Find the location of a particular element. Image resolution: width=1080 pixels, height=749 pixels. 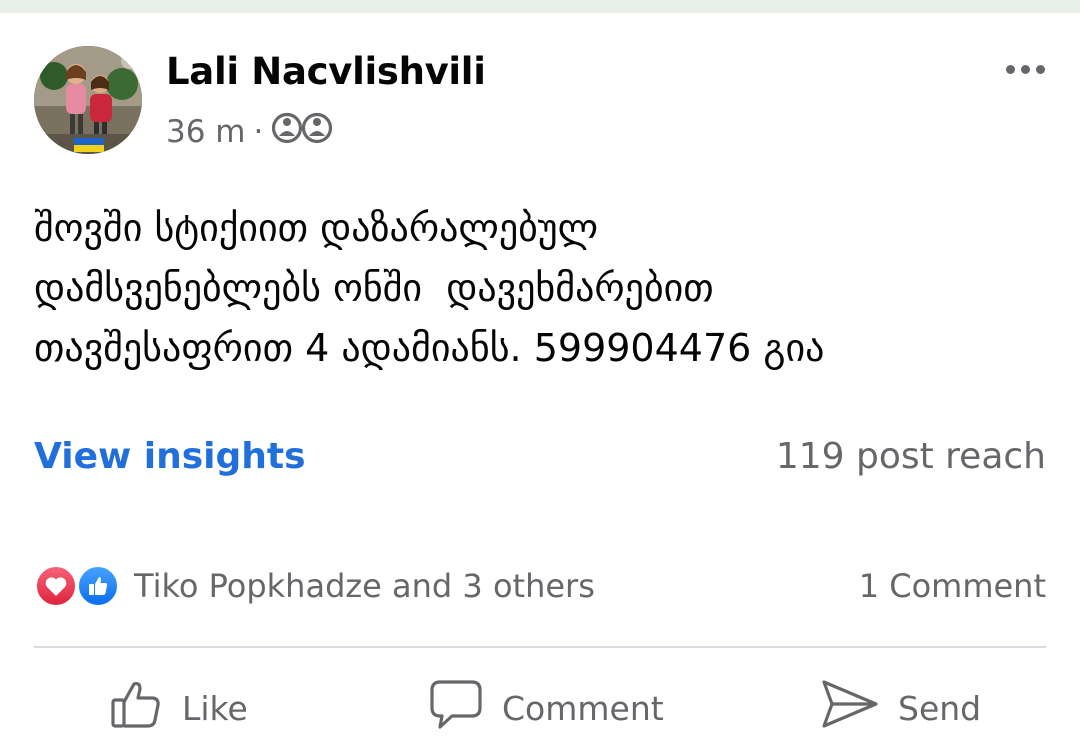

post-text-line: თავშესაფრით 4 ადამიანს. 599904476 გია is located at coordinates (429, 348).